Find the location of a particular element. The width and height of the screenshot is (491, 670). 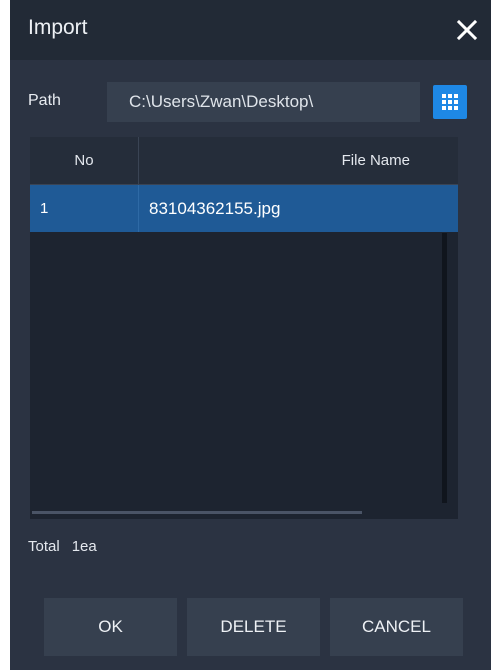

path-input is located at coordinates (263, 102).